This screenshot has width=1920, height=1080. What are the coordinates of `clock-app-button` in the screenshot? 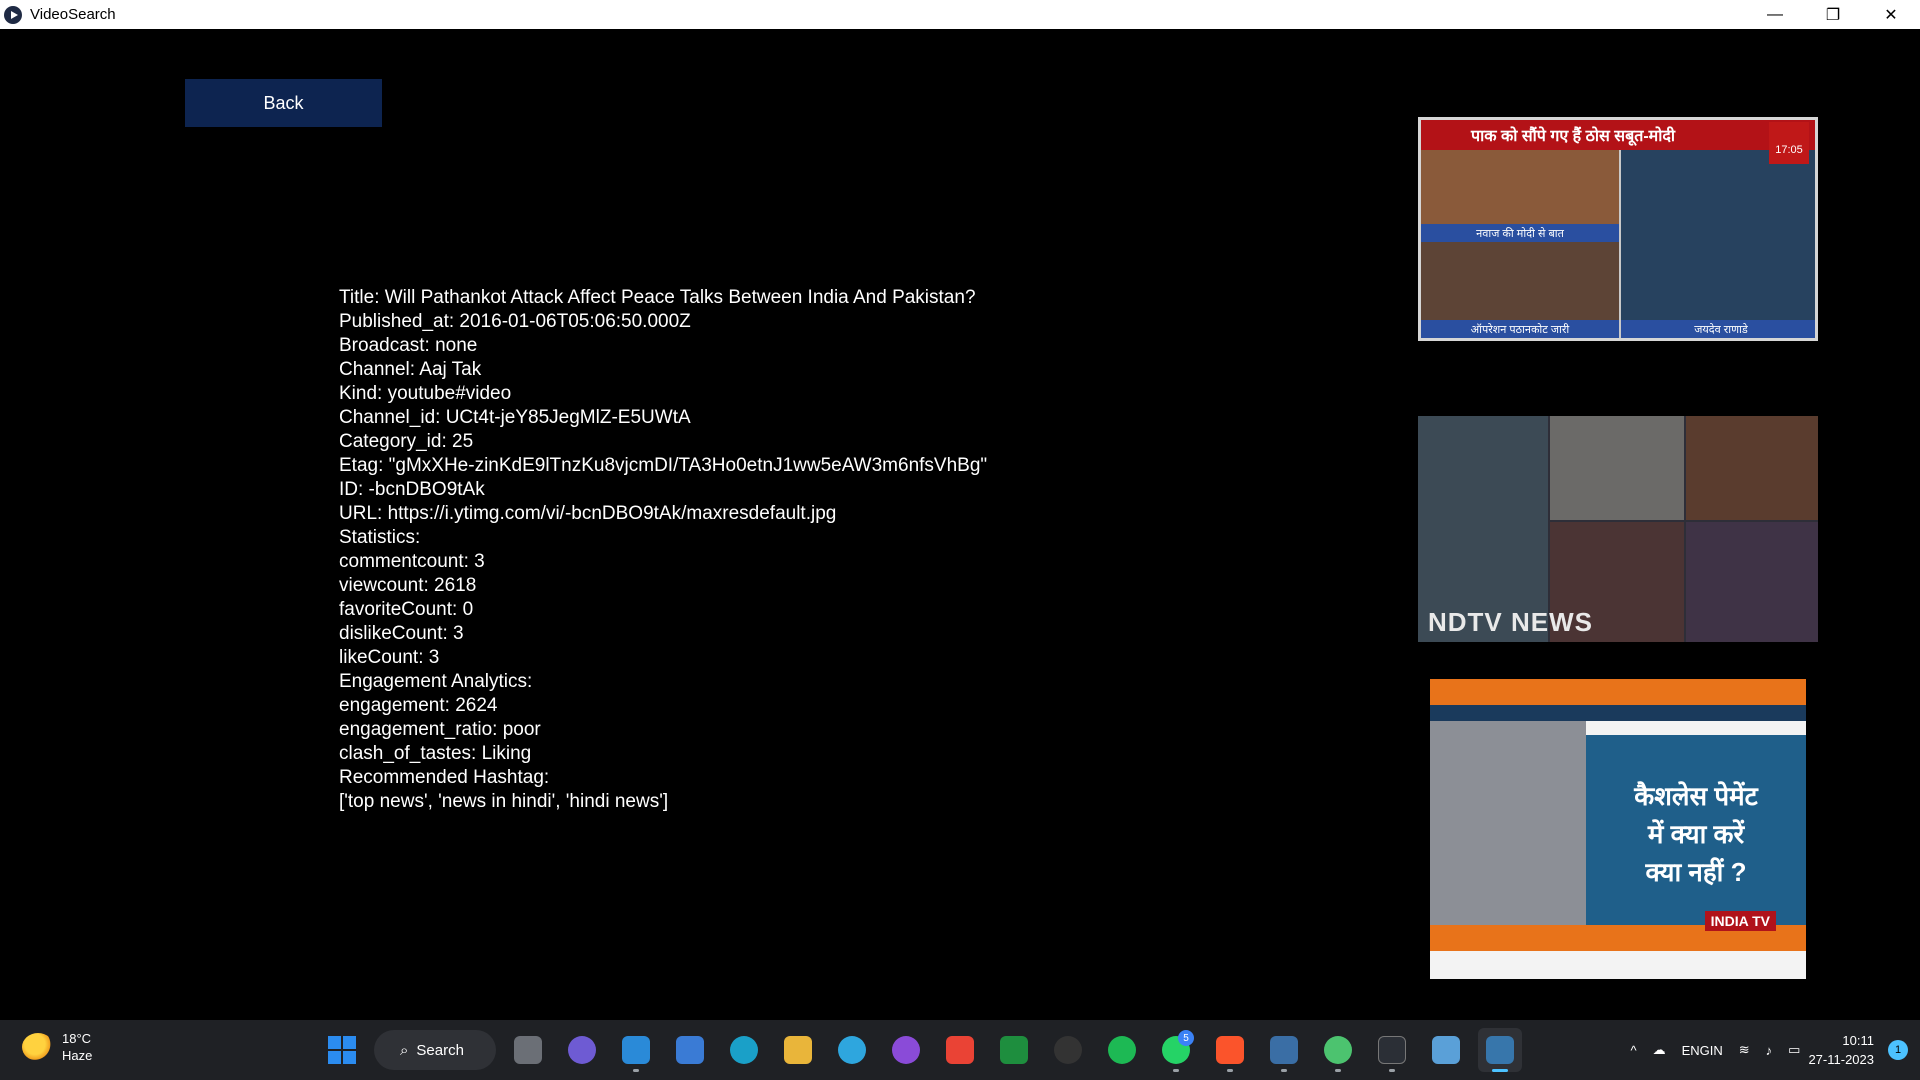 It's located at (1068, 1050).